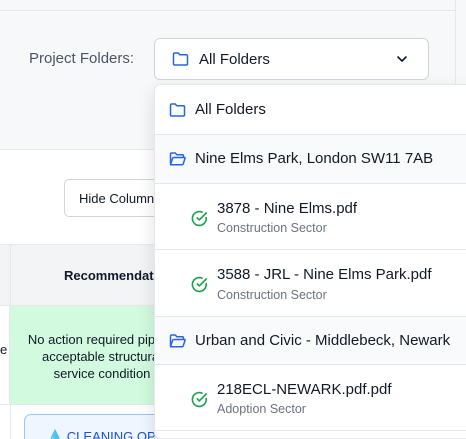  I want to click on divider, so click(227, 10).